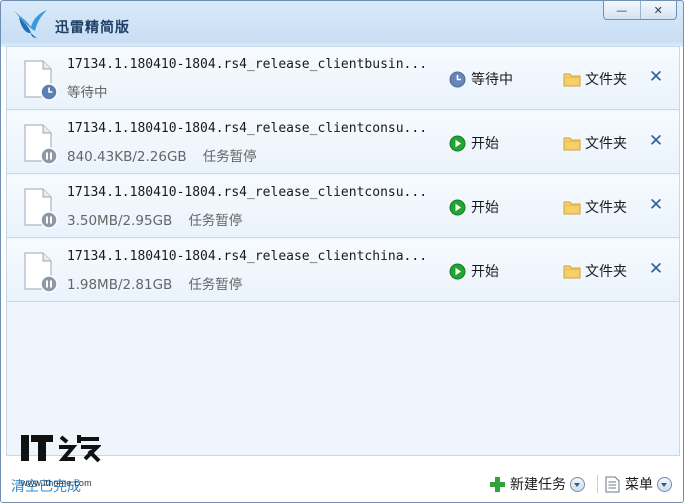 The image size is (684, 503). I want to click on clock-icon, so click(457, 79).